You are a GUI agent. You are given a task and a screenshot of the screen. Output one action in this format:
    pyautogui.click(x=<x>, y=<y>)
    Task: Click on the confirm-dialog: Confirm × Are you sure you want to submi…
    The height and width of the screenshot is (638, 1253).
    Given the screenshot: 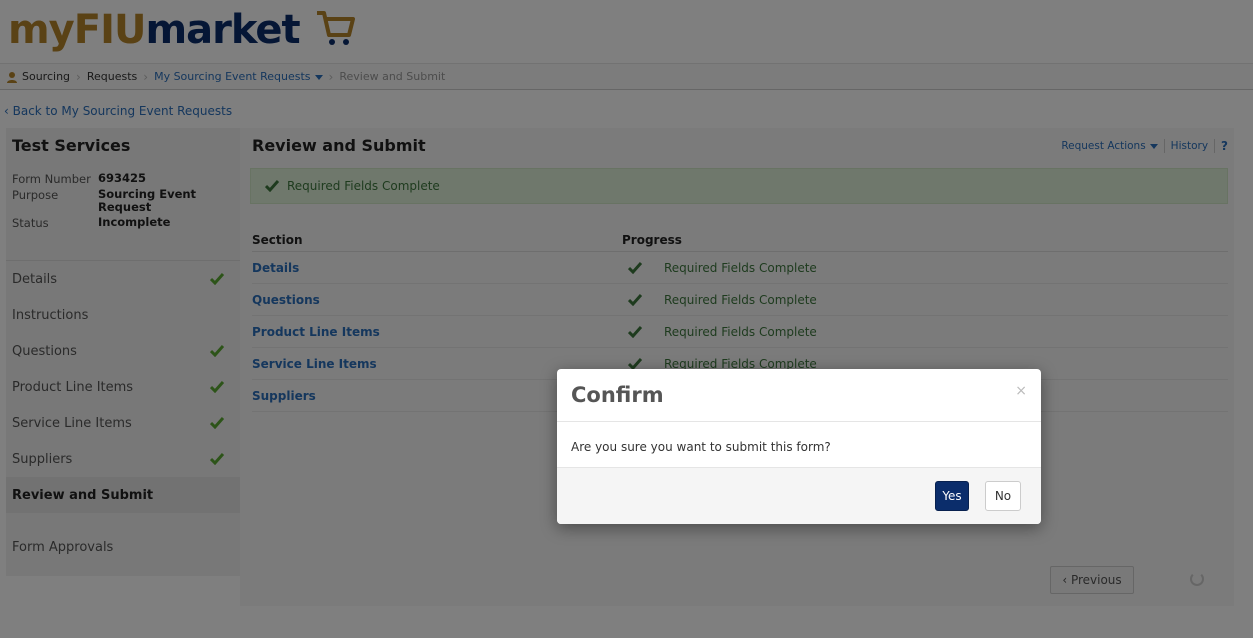 What is the action you would take?
    pyautogui.click(x=799, y=446)
    